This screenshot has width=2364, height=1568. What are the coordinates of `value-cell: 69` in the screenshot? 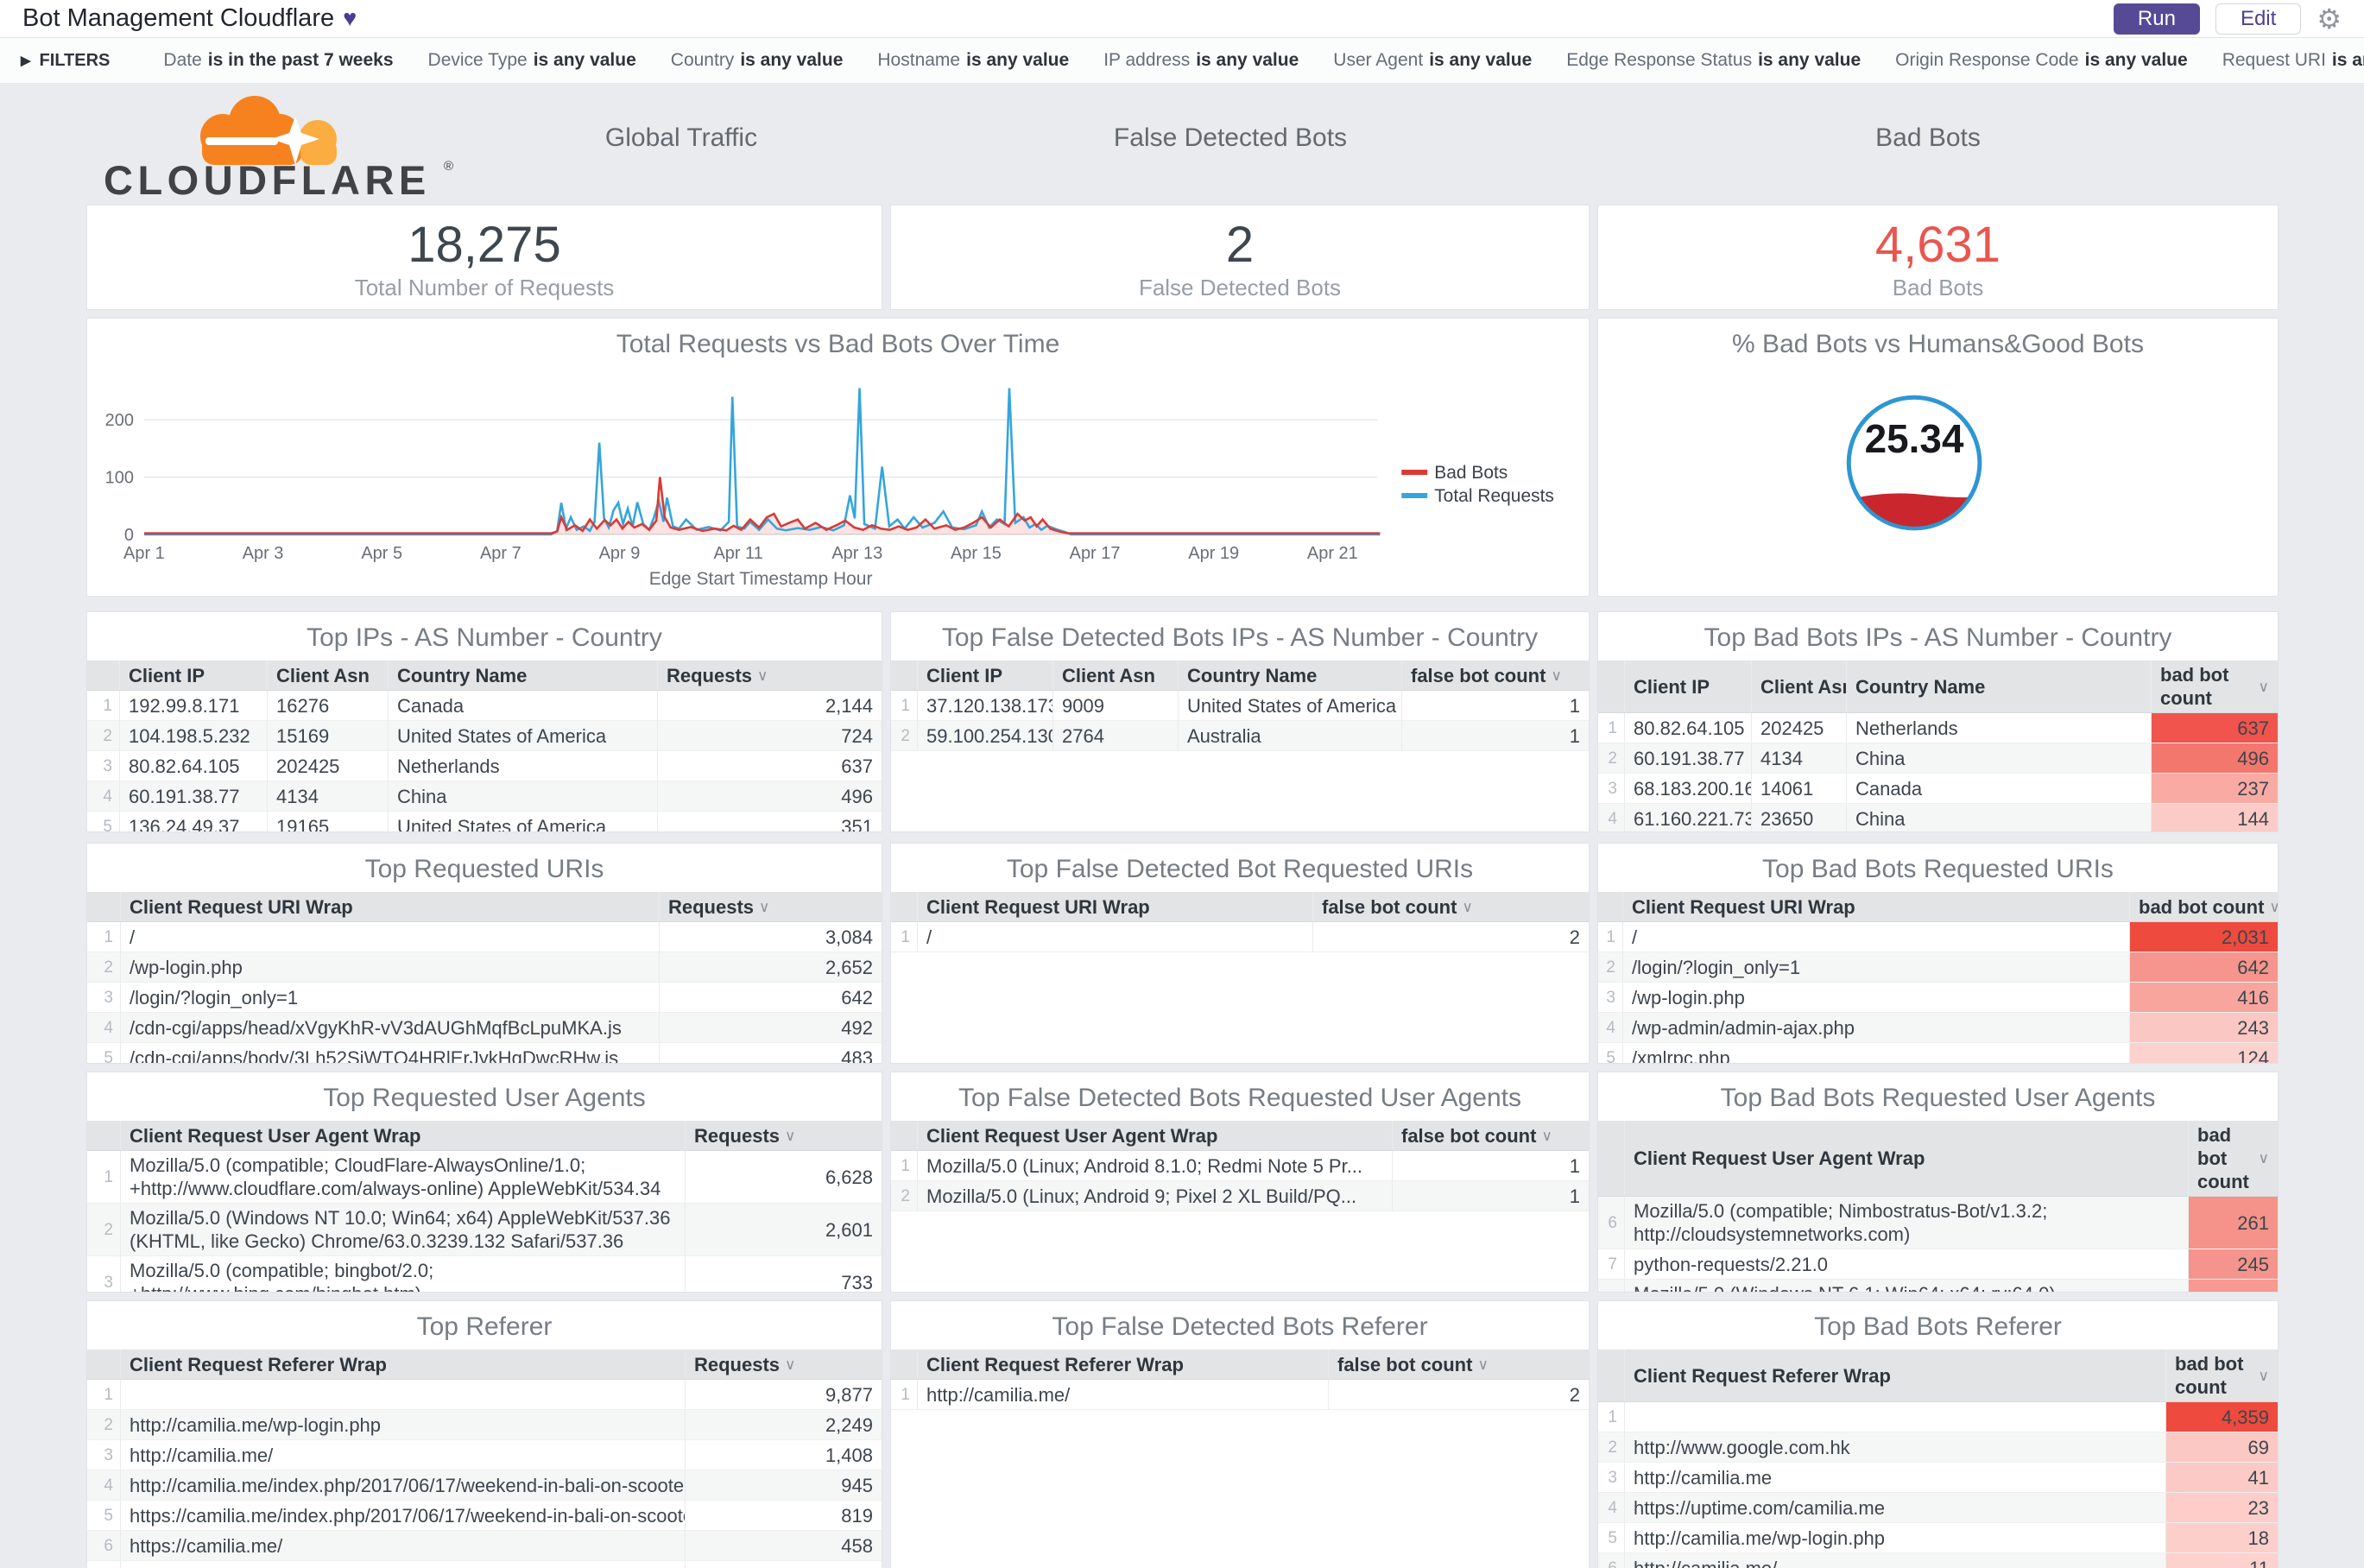 It's located at (2221, 1447).